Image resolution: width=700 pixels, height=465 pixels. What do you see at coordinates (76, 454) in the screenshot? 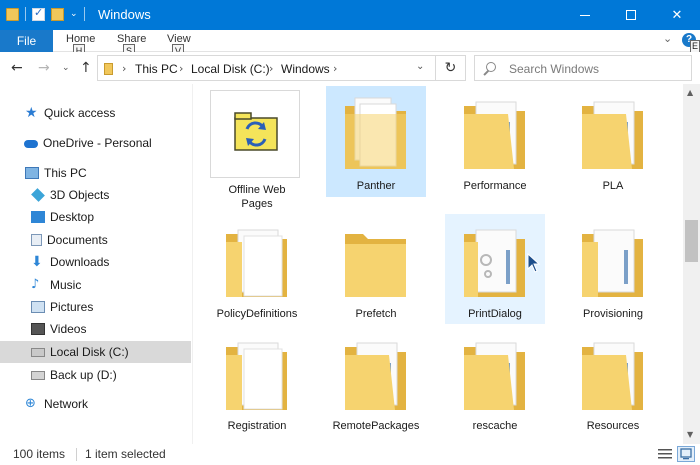
I see `status-divider` at bounding box center [76, 454].